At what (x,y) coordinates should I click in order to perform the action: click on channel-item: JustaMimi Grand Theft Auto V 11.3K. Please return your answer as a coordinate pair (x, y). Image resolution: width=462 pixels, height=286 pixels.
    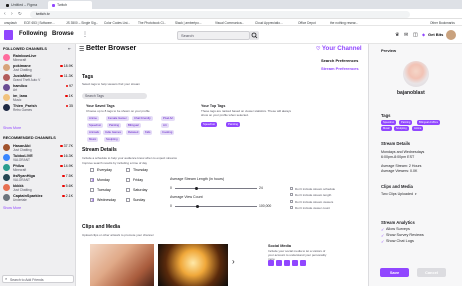
    Looking at the image, I should click on (38, 78).